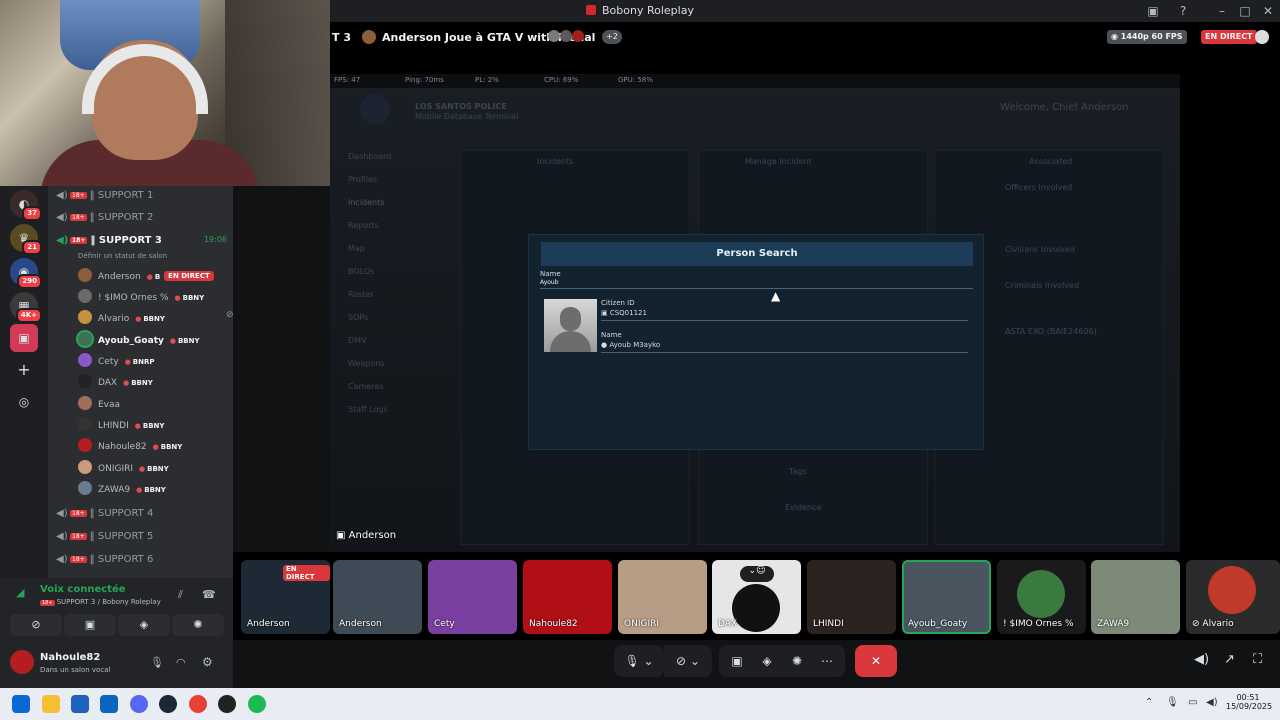 This screenshot has height=720, width=1280. Describe the element at coordinates (104, 222) in the screenshot. I see `voice-channel-support-2: ◀) 18+ ‖ SUPPORT 2` at that location.